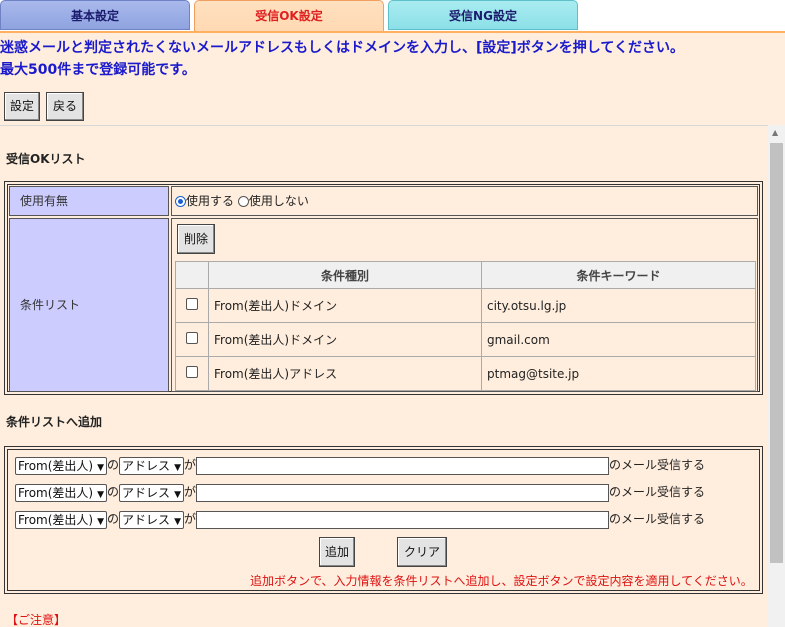 This screenshot has height=627, width=785. Describe the element at coordinates (65, 106) in the screenshot. I see `back-button: 戻る` at that location.